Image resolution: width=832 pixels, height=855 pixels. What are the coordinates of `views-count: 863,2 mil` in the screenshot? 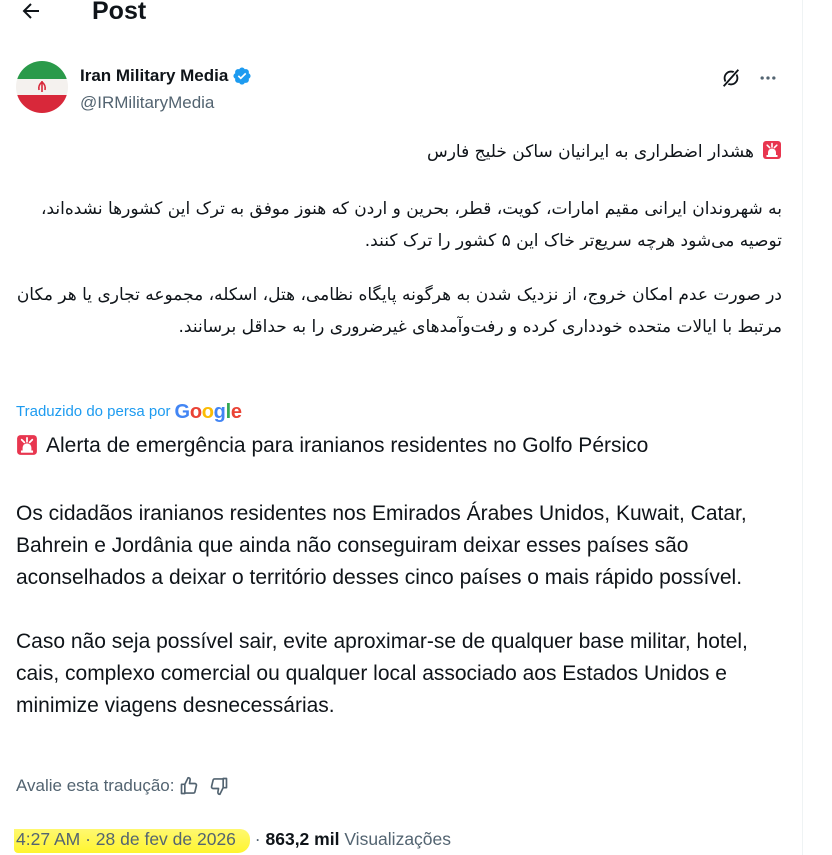 It's located at (302, 839).